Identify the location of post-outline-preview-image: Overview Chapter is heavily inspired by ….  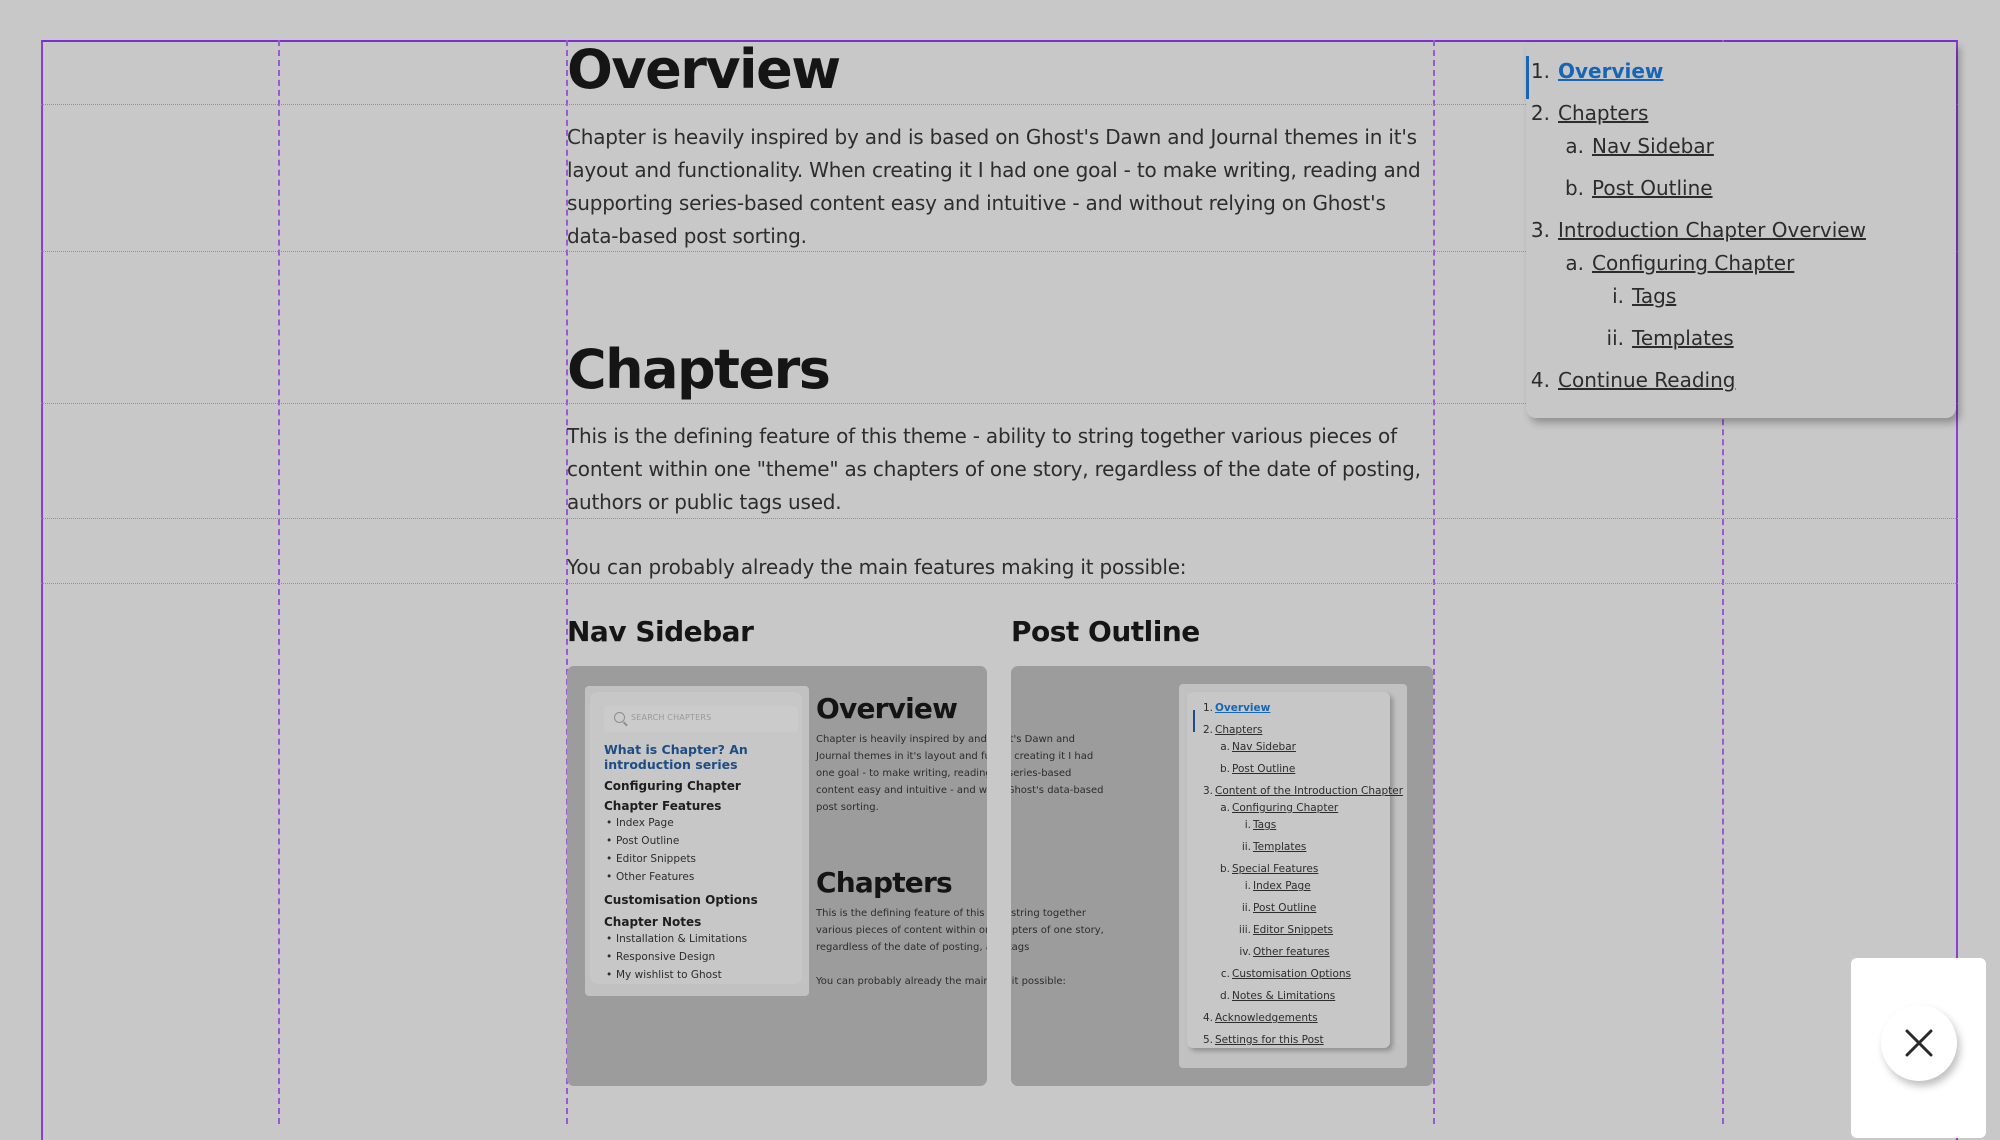
(1222, 876).